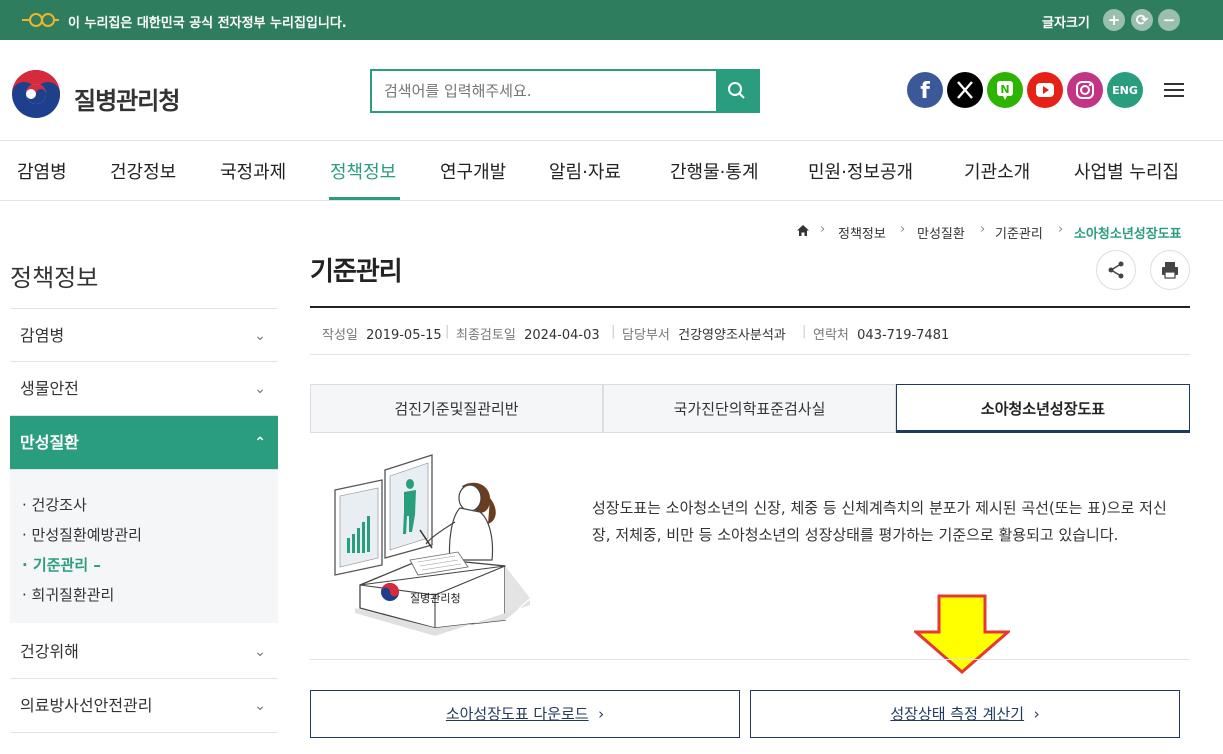 This screenshot has height=754, width=1223. I want to click on x-logo-icon, so click(965, 90).